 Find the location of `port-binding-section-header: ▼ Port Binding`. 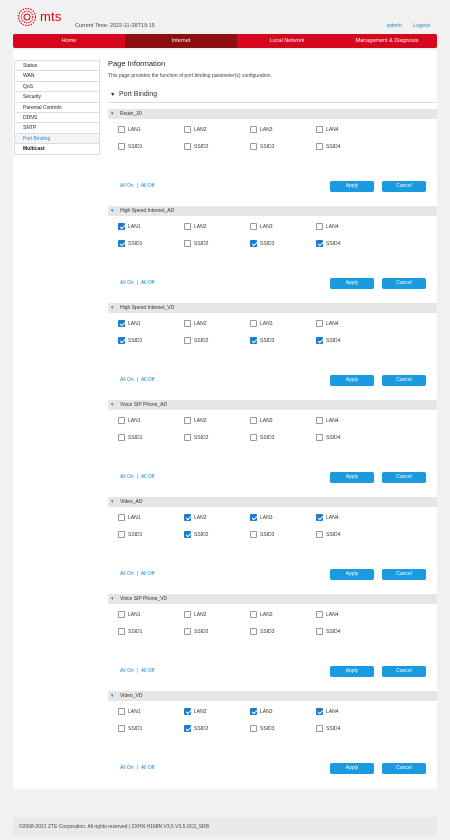

port-binding-section-header: ▼ Port Binding is located at coordinates (272, 95).